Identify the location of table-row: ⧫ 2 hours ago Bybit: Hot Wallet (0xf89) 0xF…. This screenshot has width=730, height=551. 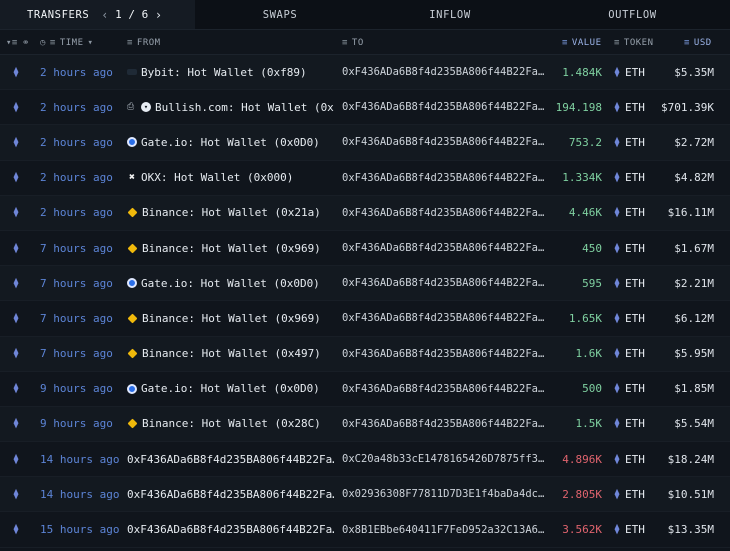
(365, 73).